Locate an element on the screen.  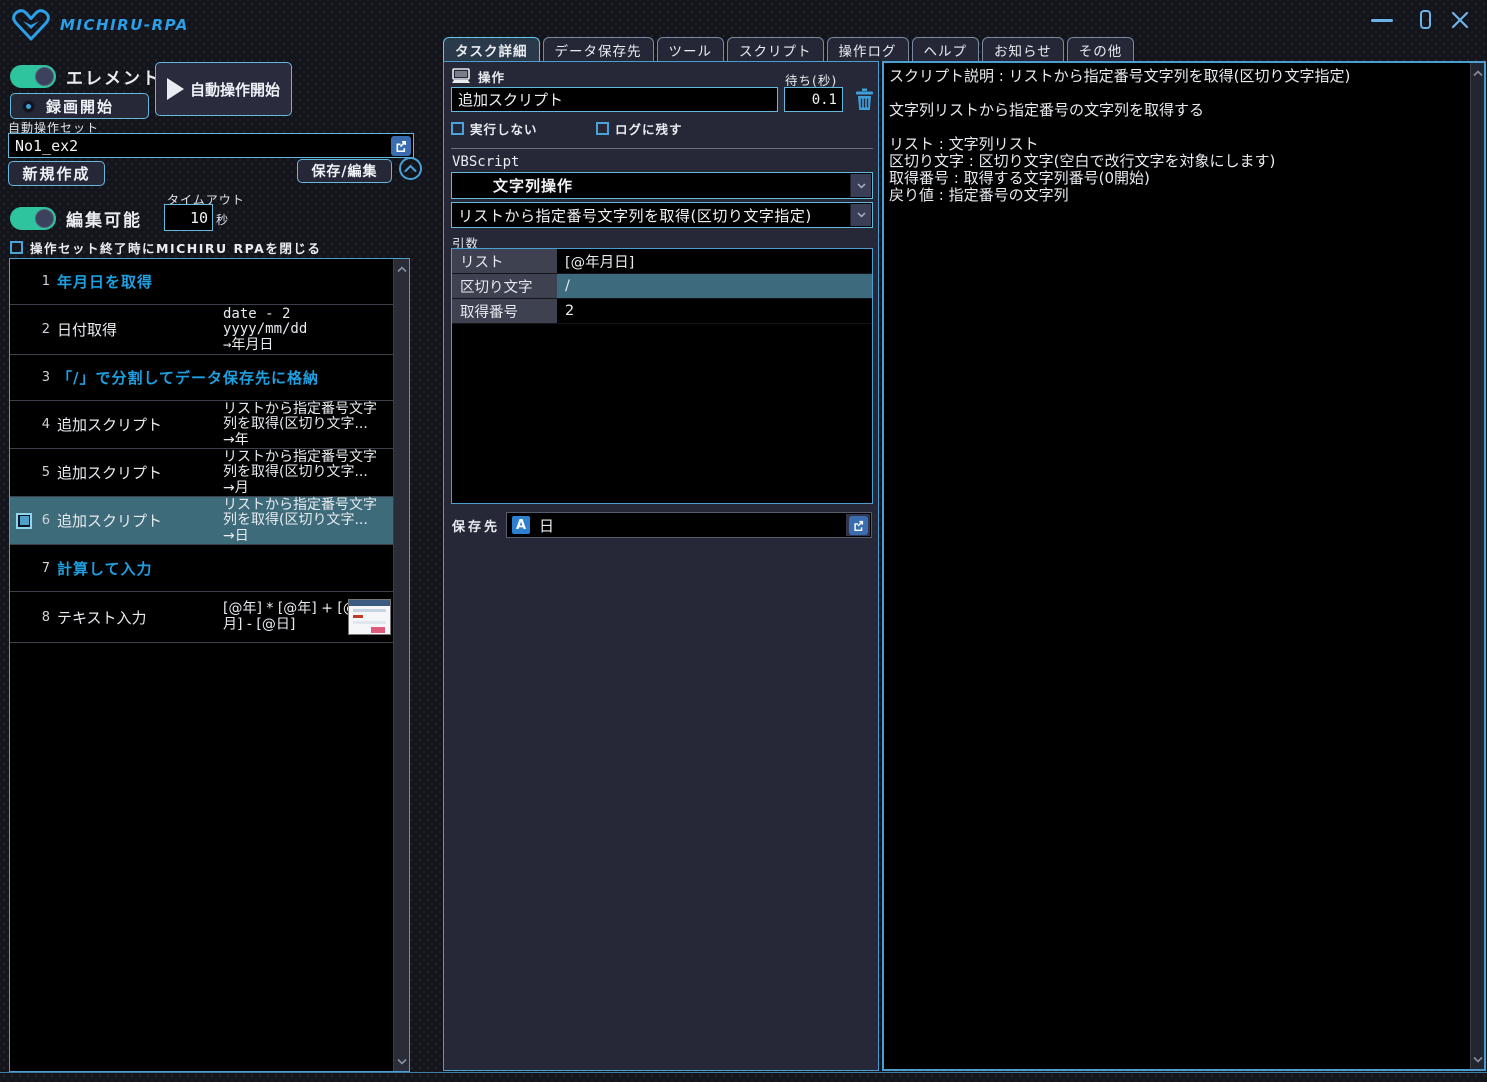
wait-seconds-input: 0.1 is located at coordinates (813, 99).